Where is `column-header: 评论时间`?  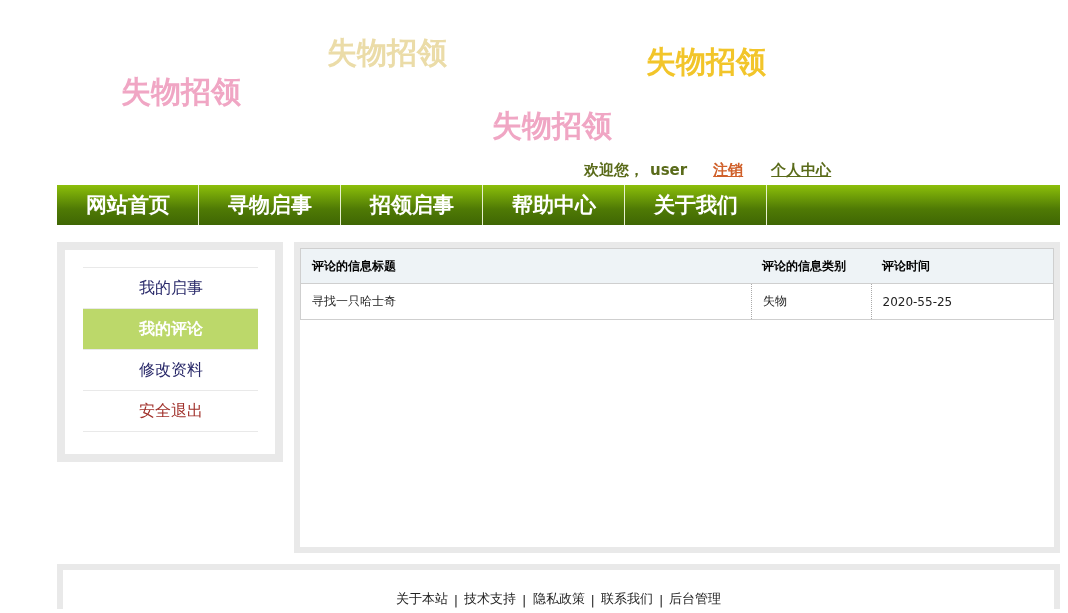
column-header: 评论时间 is located at coordinates (962, 266).